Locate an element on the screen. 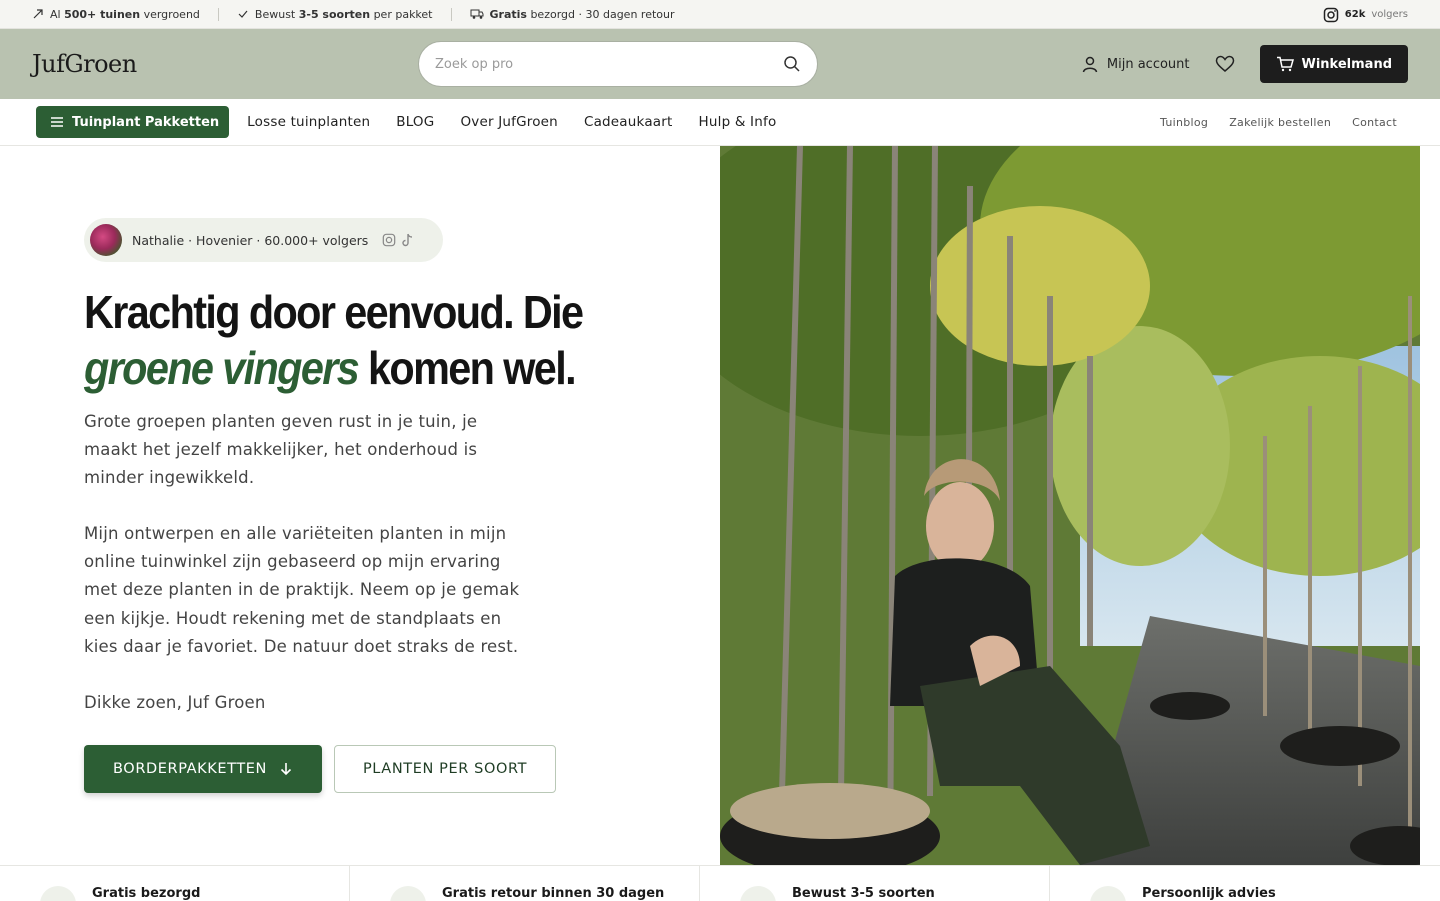 This screenshot has width=1440, height=901. nav-link-tuinblog: Tuinblog is located at coordinates (1184, 122).